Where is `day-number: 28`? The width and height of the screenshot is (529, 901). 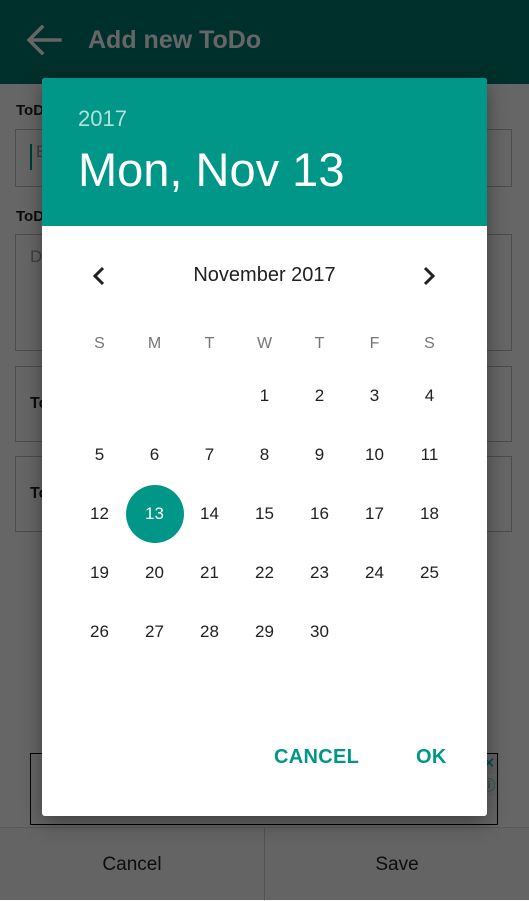 day-number: 28 is located at coordinates (209, 631).